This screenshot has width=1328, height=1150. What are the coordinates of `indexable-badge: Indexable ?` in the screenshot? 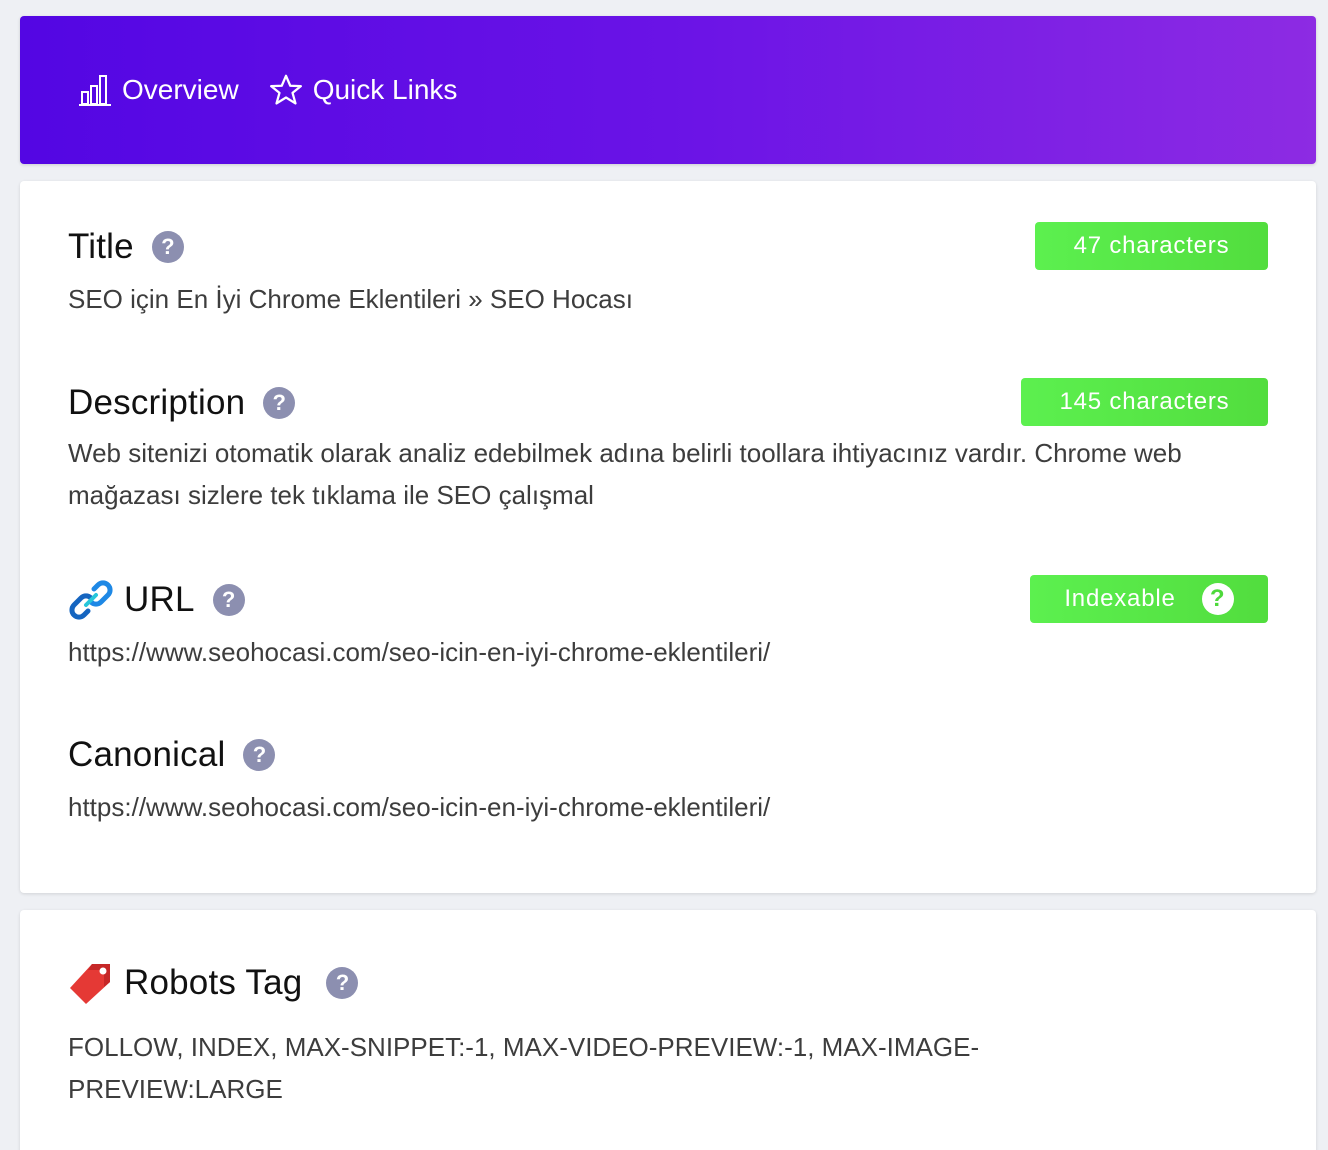 It's located at (1149, 599).